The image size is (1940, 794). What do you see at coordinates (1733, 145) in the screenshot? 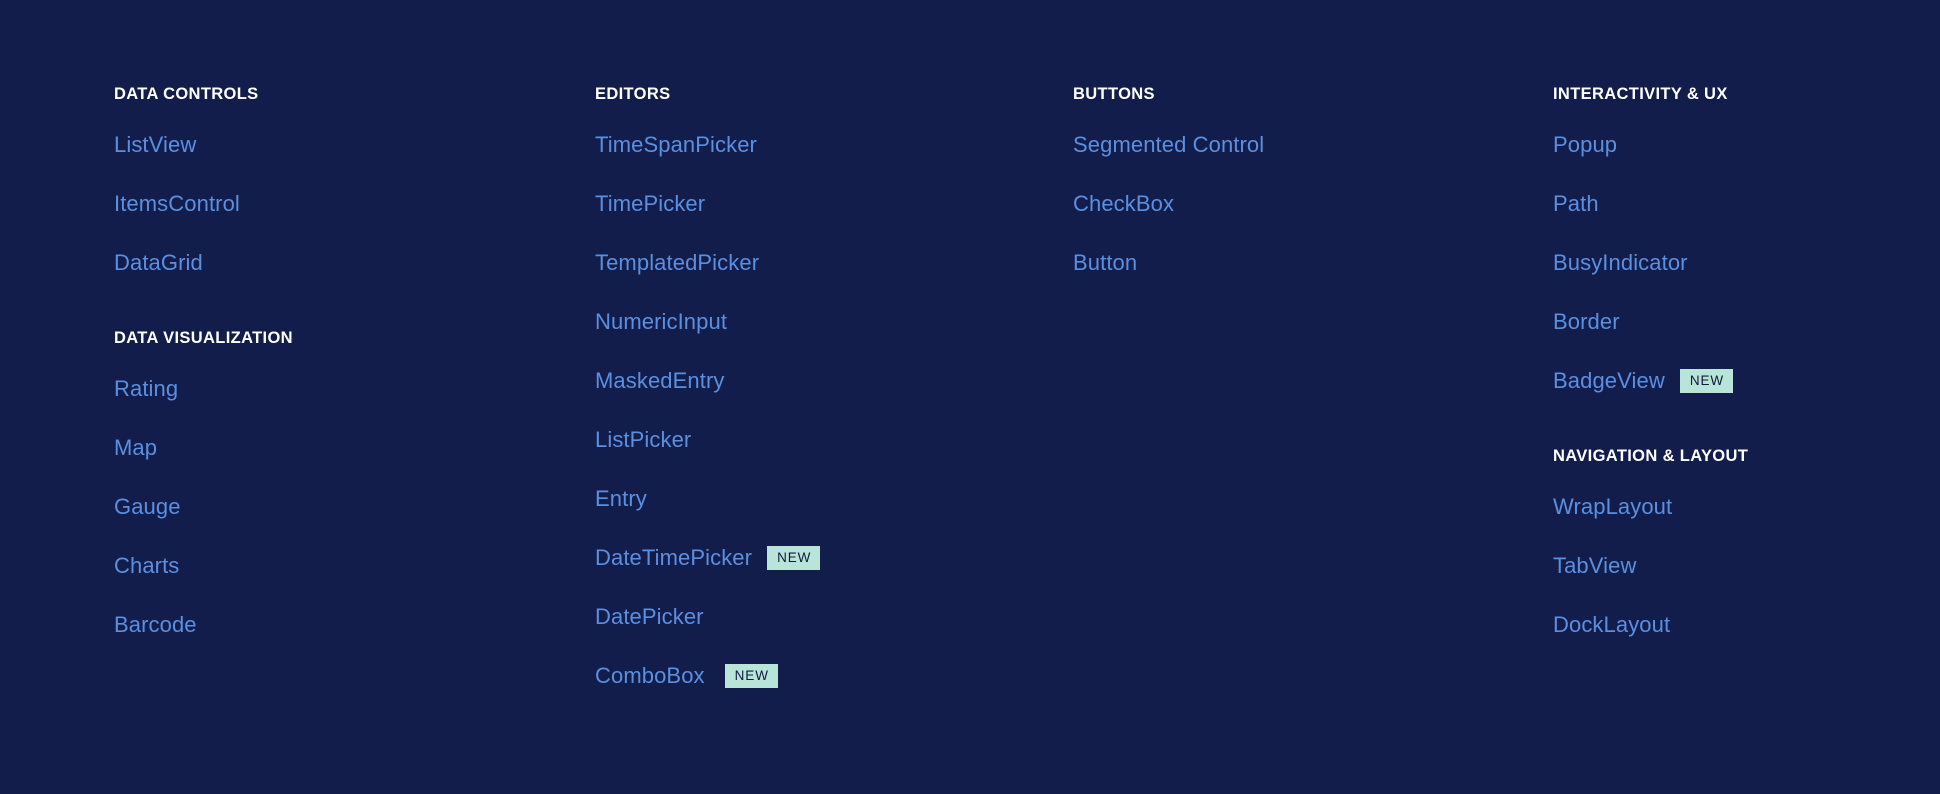
I see `nav-list-item: Popup` at bounding box center [1733, 145].